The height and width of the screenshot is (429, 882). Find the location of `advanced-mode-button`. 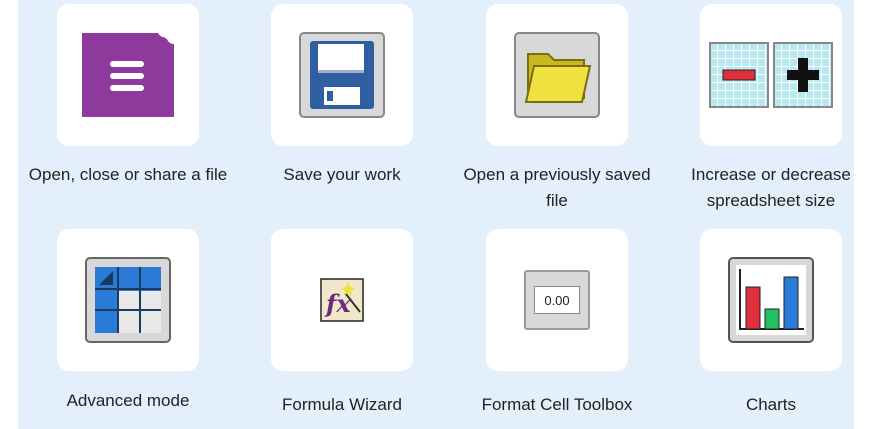

advanced-mode-button is located at coordinates (128, 300).